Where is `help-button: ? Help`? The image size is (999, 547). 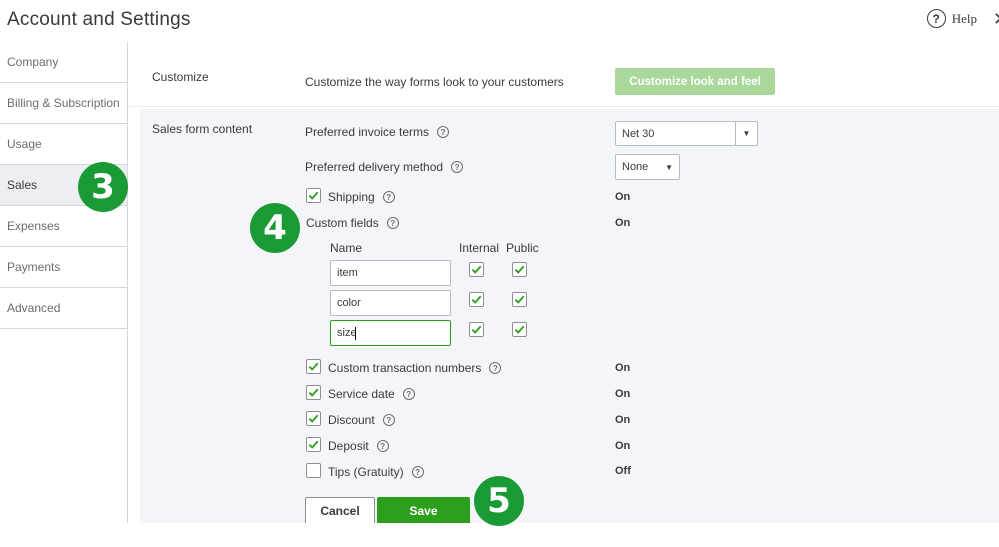 help-button: ? Help is located at coordinates (951, 18).